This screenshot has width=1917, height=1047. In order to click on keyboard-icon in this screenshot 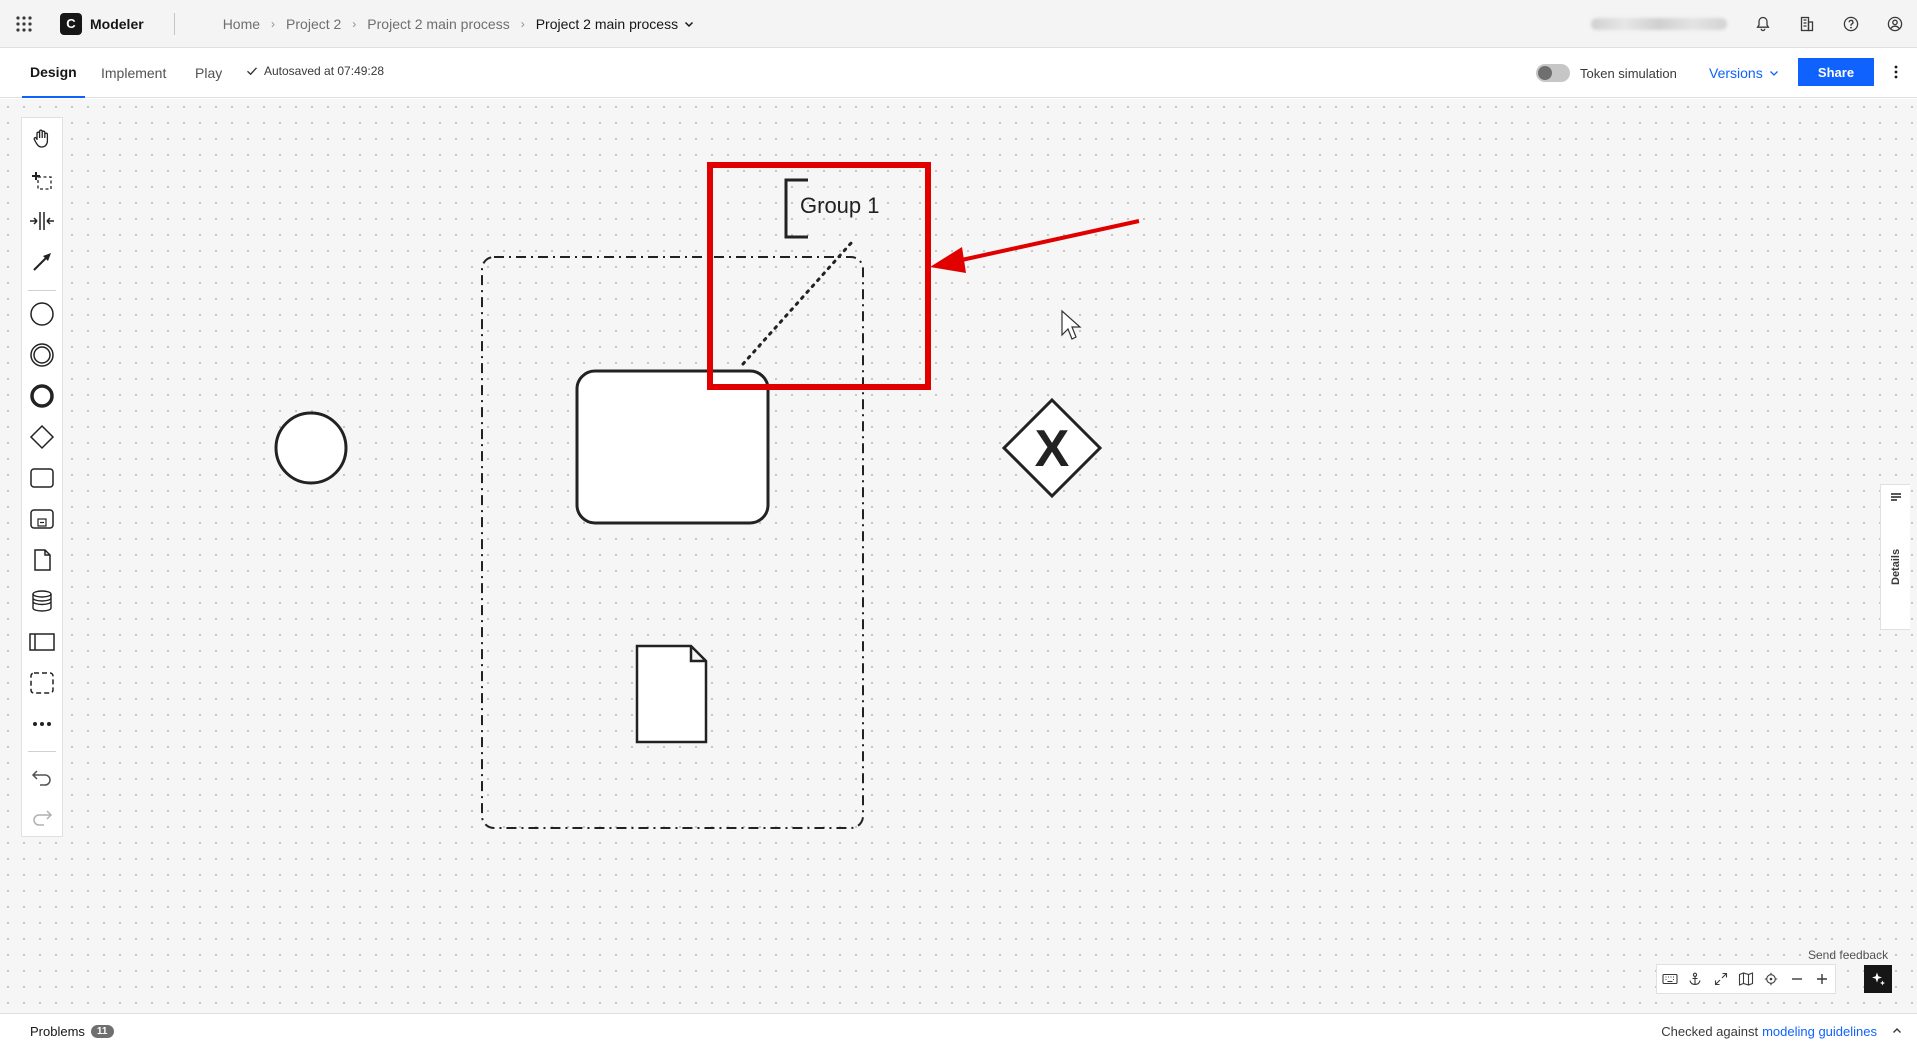, I will do `click(1669, 979)`.